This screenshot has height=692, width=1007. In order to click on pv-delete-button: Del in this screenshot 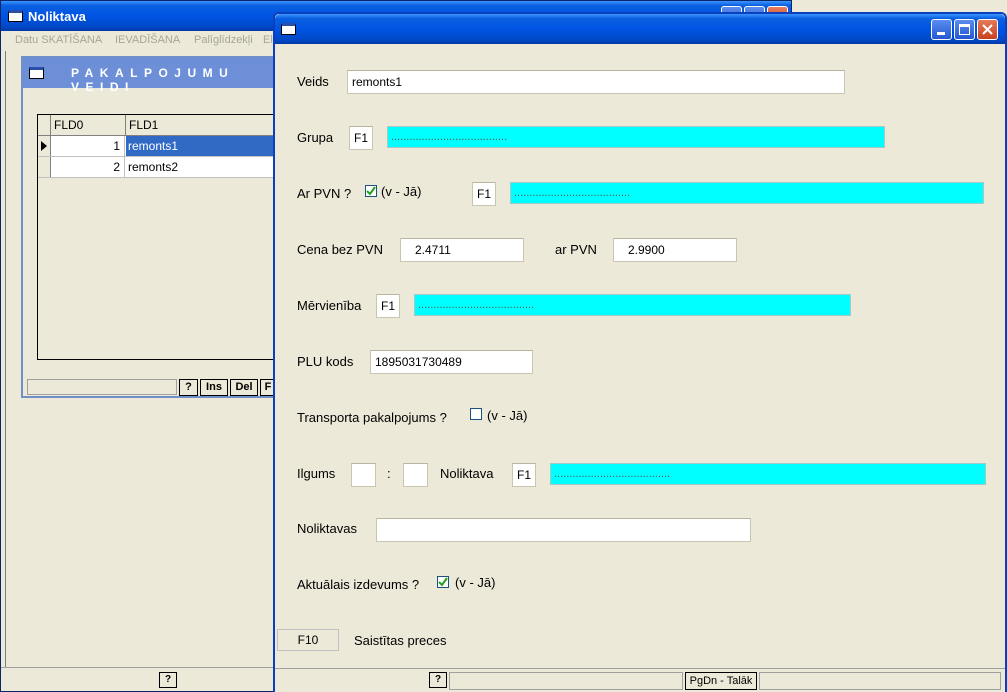, I will do `click(244, 387)`.